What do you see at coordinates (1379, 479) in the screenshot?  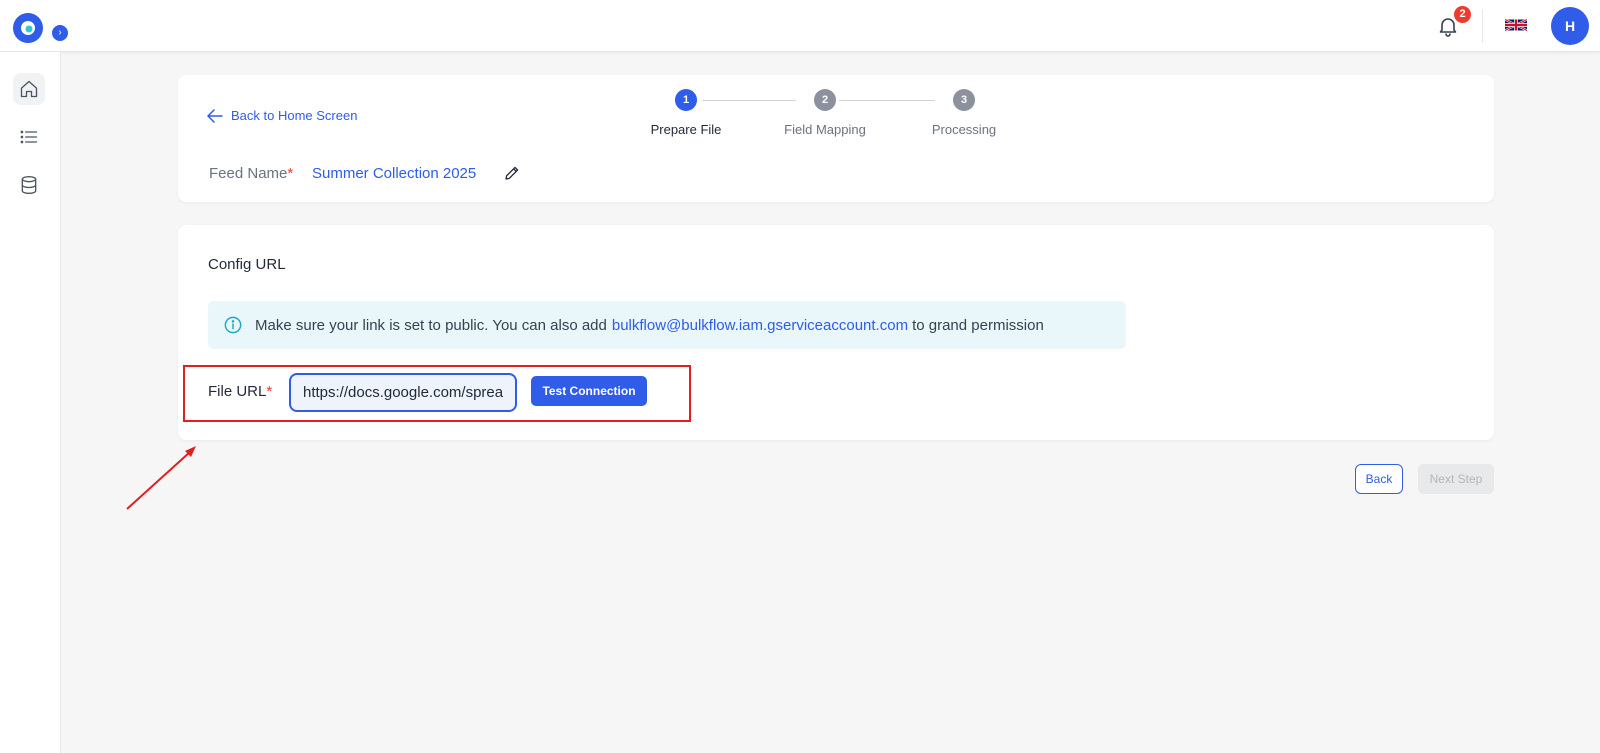 I see `back-button: Back` at bounding box center [1379, 479].